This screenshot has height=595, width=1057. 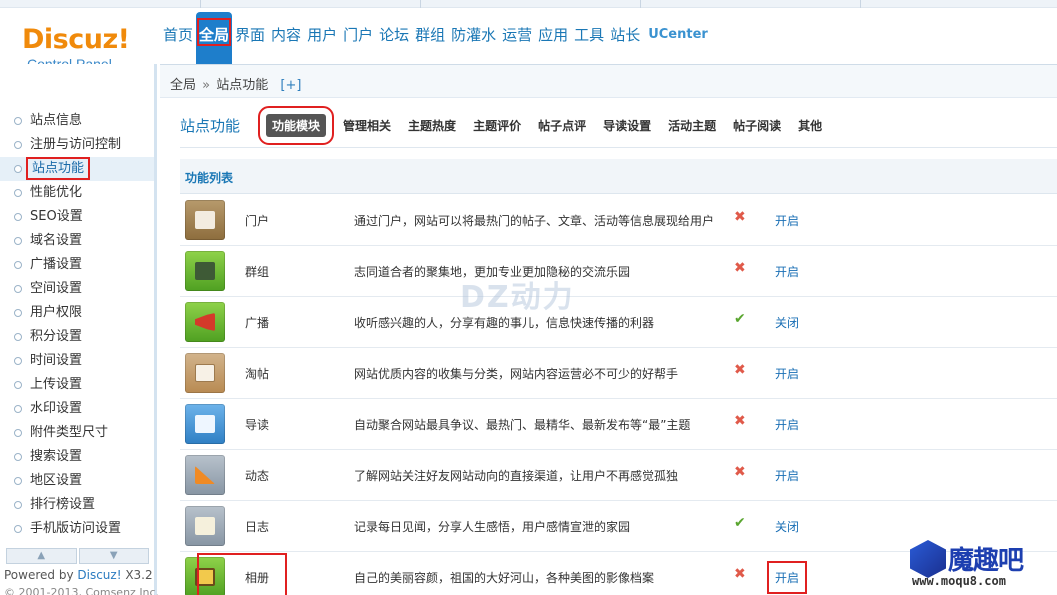 I want to click on sidebar-item-5: 域名设置, so click(x=77, y=241).